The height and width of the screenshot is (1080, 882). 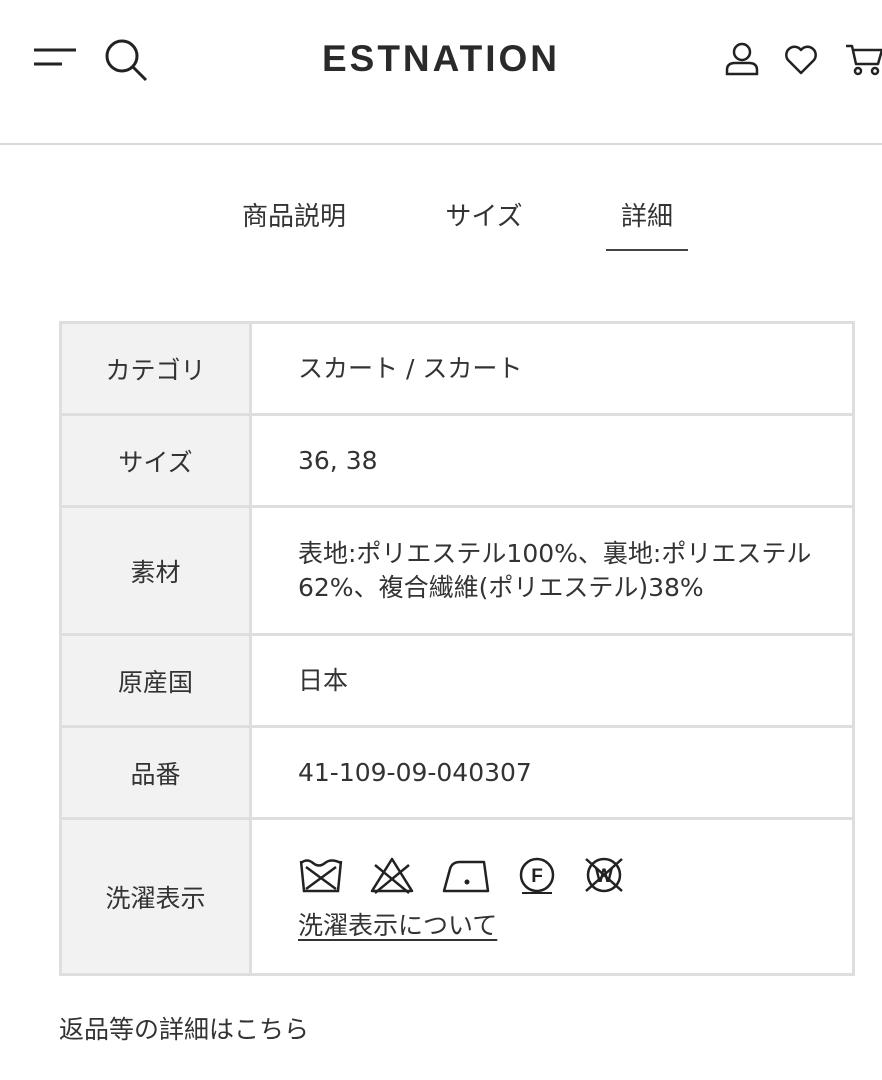 What do you see at coordinates (155, 896) in the screenshot?
I see `care-label: 洗濯表示` at bounding box center [155, 896].